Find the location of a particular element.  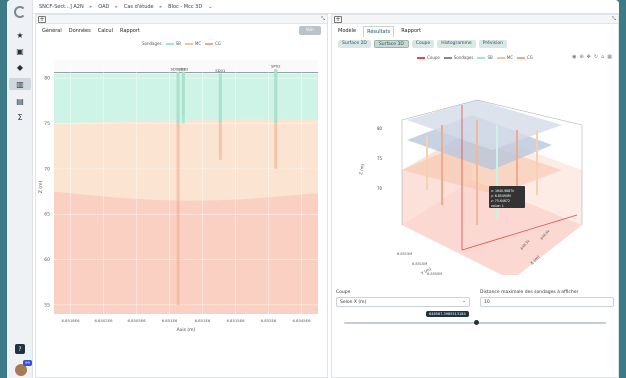

table-icon: ▤ is located at coordinates (20, 101).